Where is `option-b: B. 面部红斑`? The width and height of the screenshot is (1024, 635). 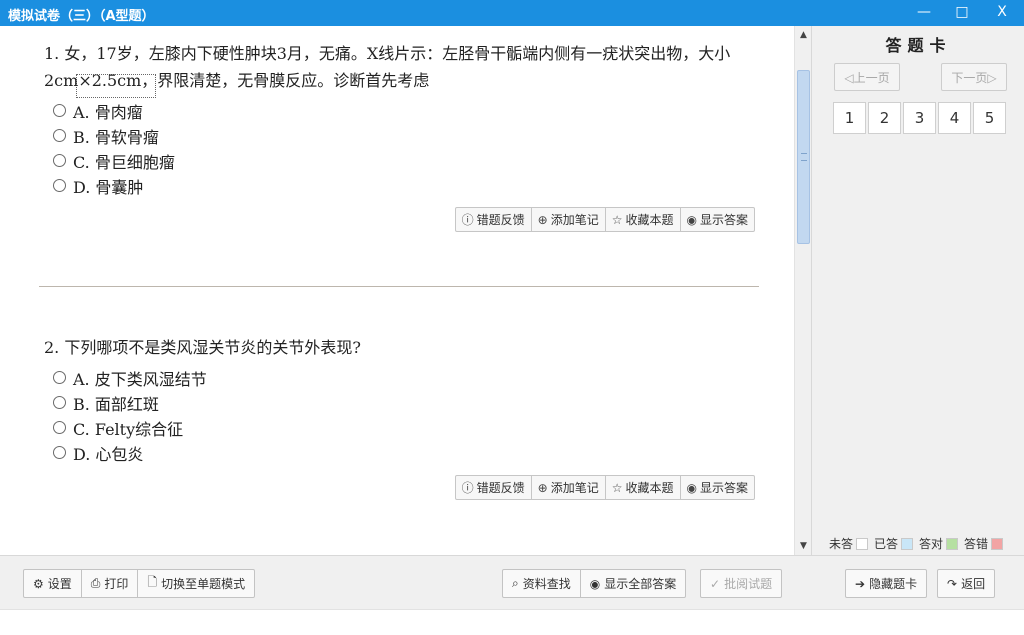 option-b: B. 面部红斑 is located at coordinates (399, 402).